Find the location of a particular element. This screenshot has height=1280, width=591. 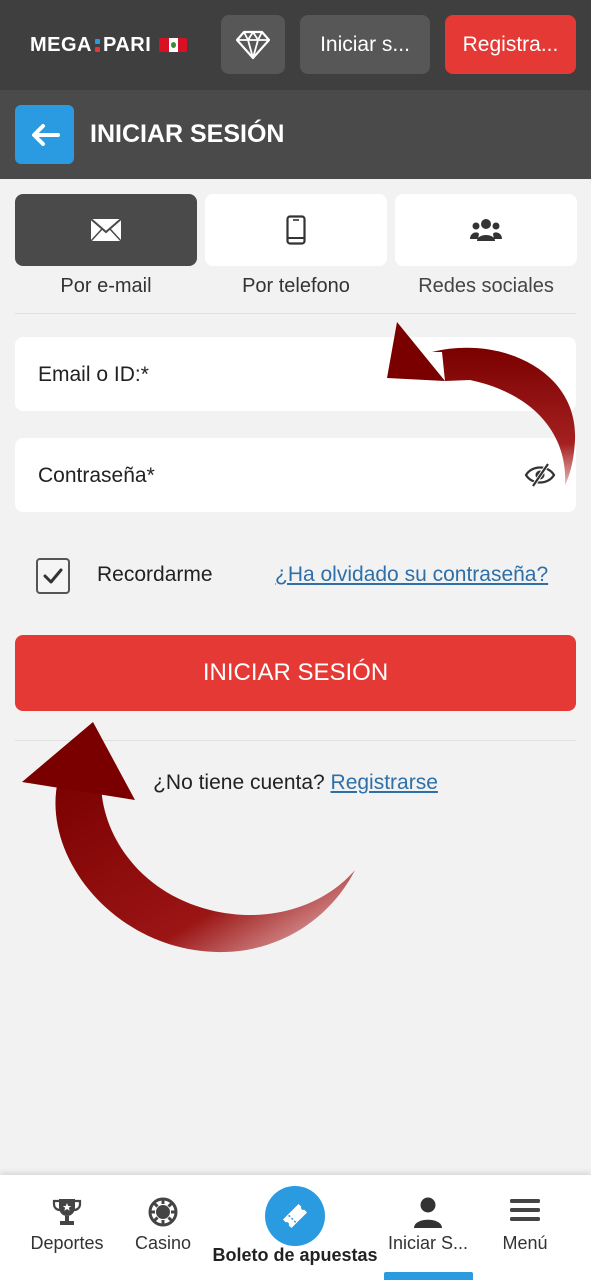

no-account-row: ¿No tiene cuenta? Registrarse is located at coordinates (295, 783).